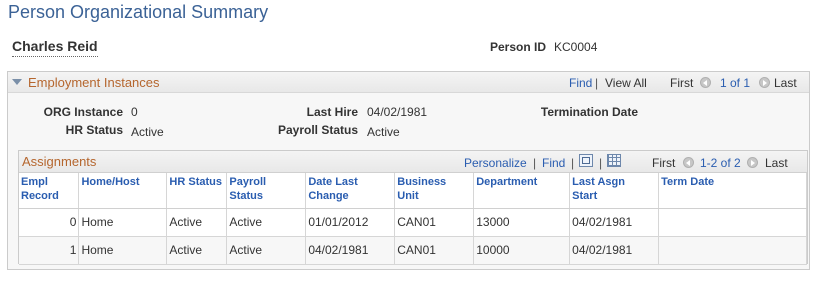 Image resolution: width=821 pixels, height=287 pixels. What do you see at coordinates (123, 191) in the screenshot?
I see `column-header-home-host: Home/Host` at bounding box center [123, 191].